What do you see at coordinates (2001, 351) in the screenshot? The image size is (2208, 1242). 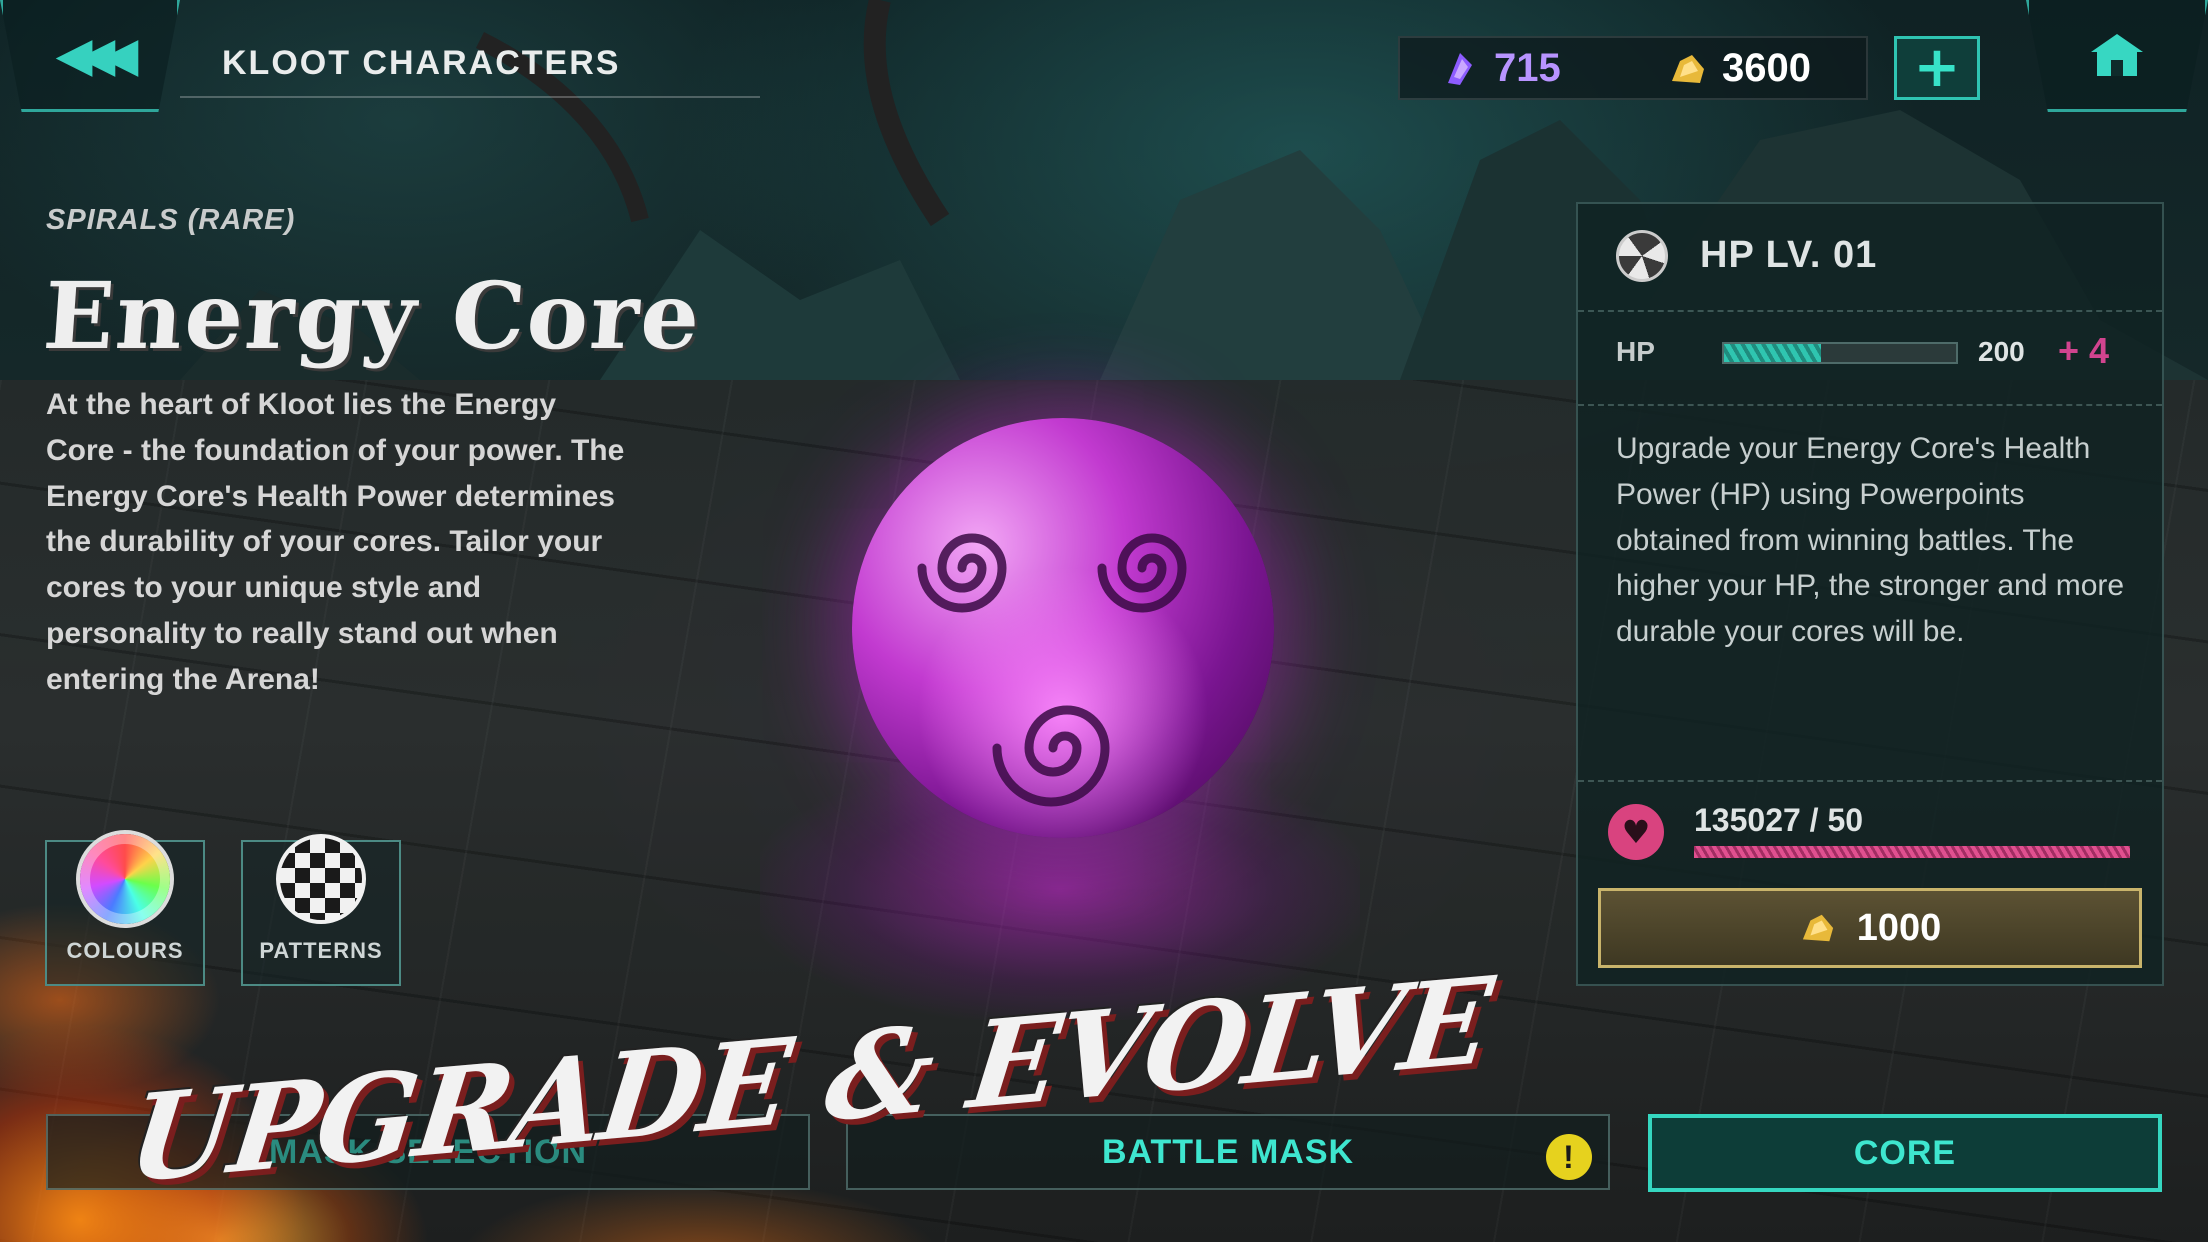 I see `hp-value: 200` at bounding box center [2001, 351].